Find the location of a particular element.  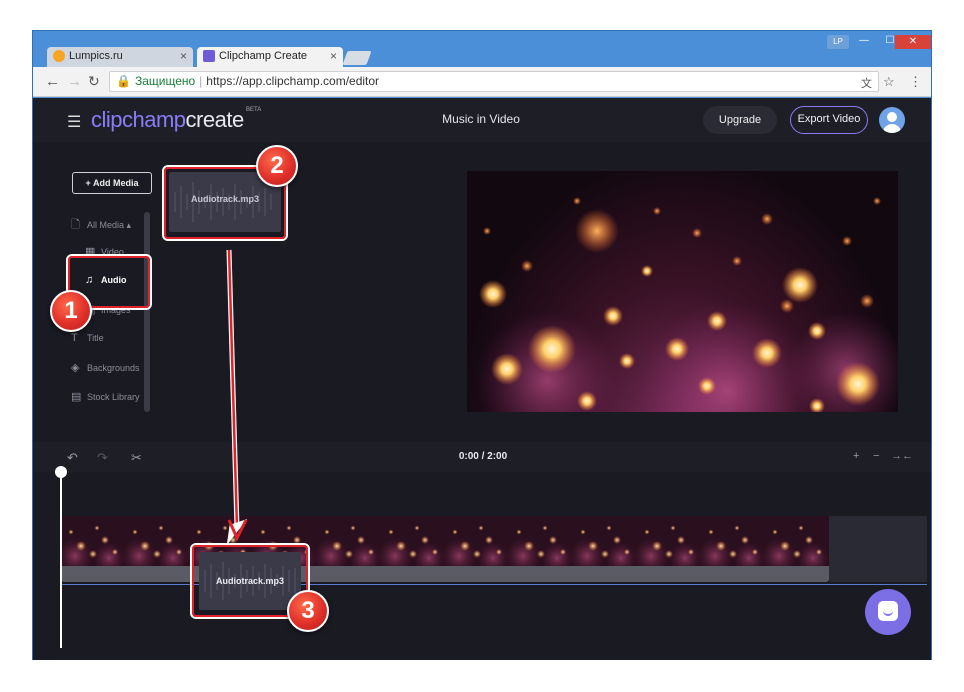

step-3-badge: 3 is located at coordinates (308, 611).